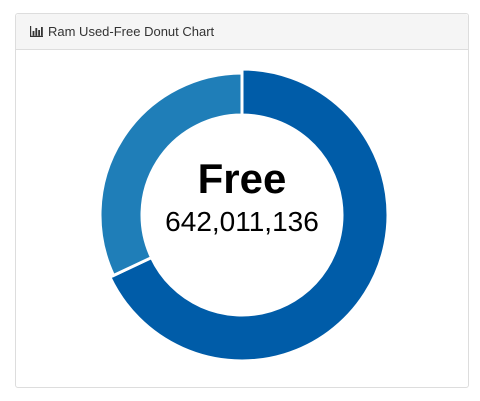  I want to click on donut-center-label: Free, so click(242, 178).